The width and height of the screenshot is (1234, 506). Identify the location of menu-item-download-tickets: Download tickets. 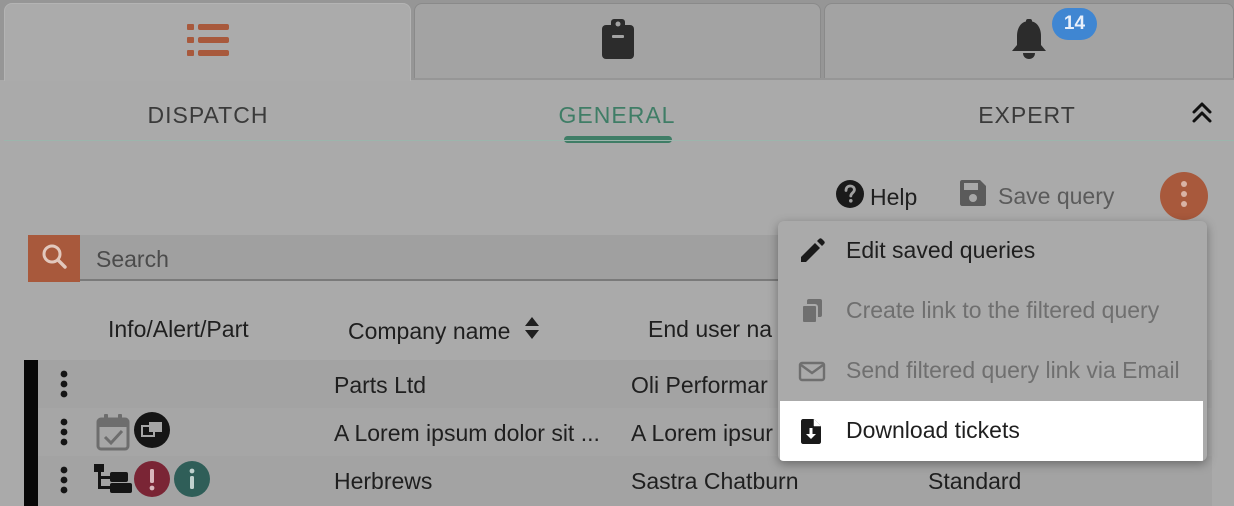
(991, 431).